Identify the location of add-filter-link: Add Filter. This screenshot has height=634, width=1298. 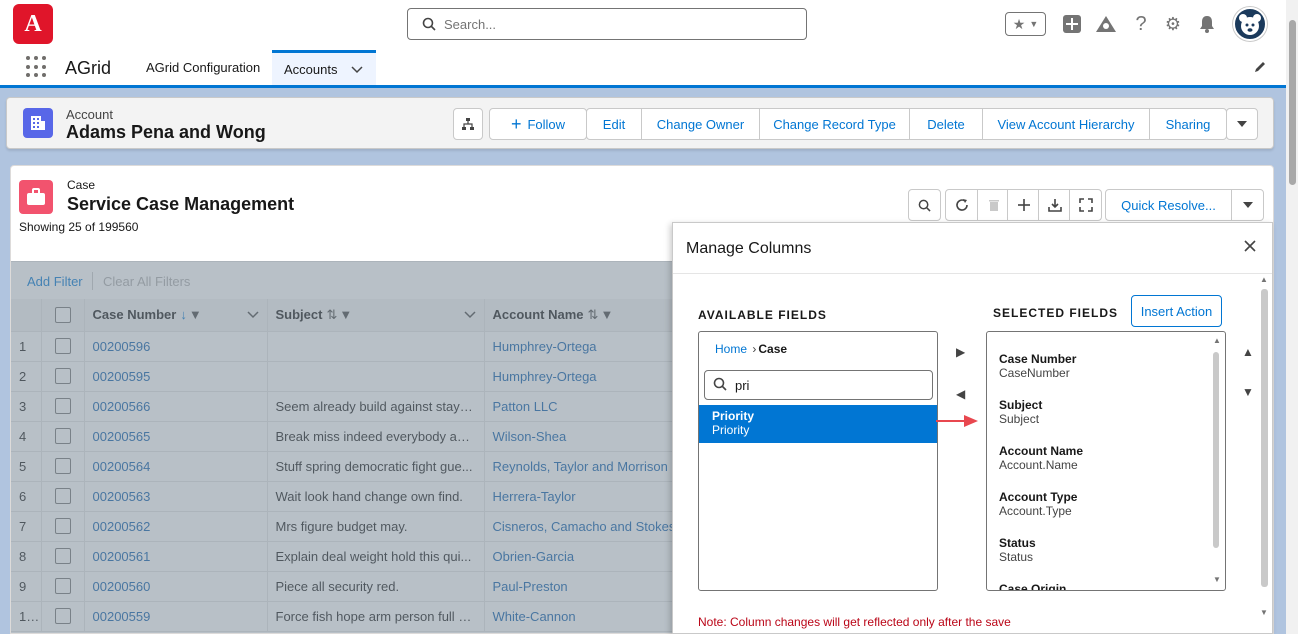
(55, 281).